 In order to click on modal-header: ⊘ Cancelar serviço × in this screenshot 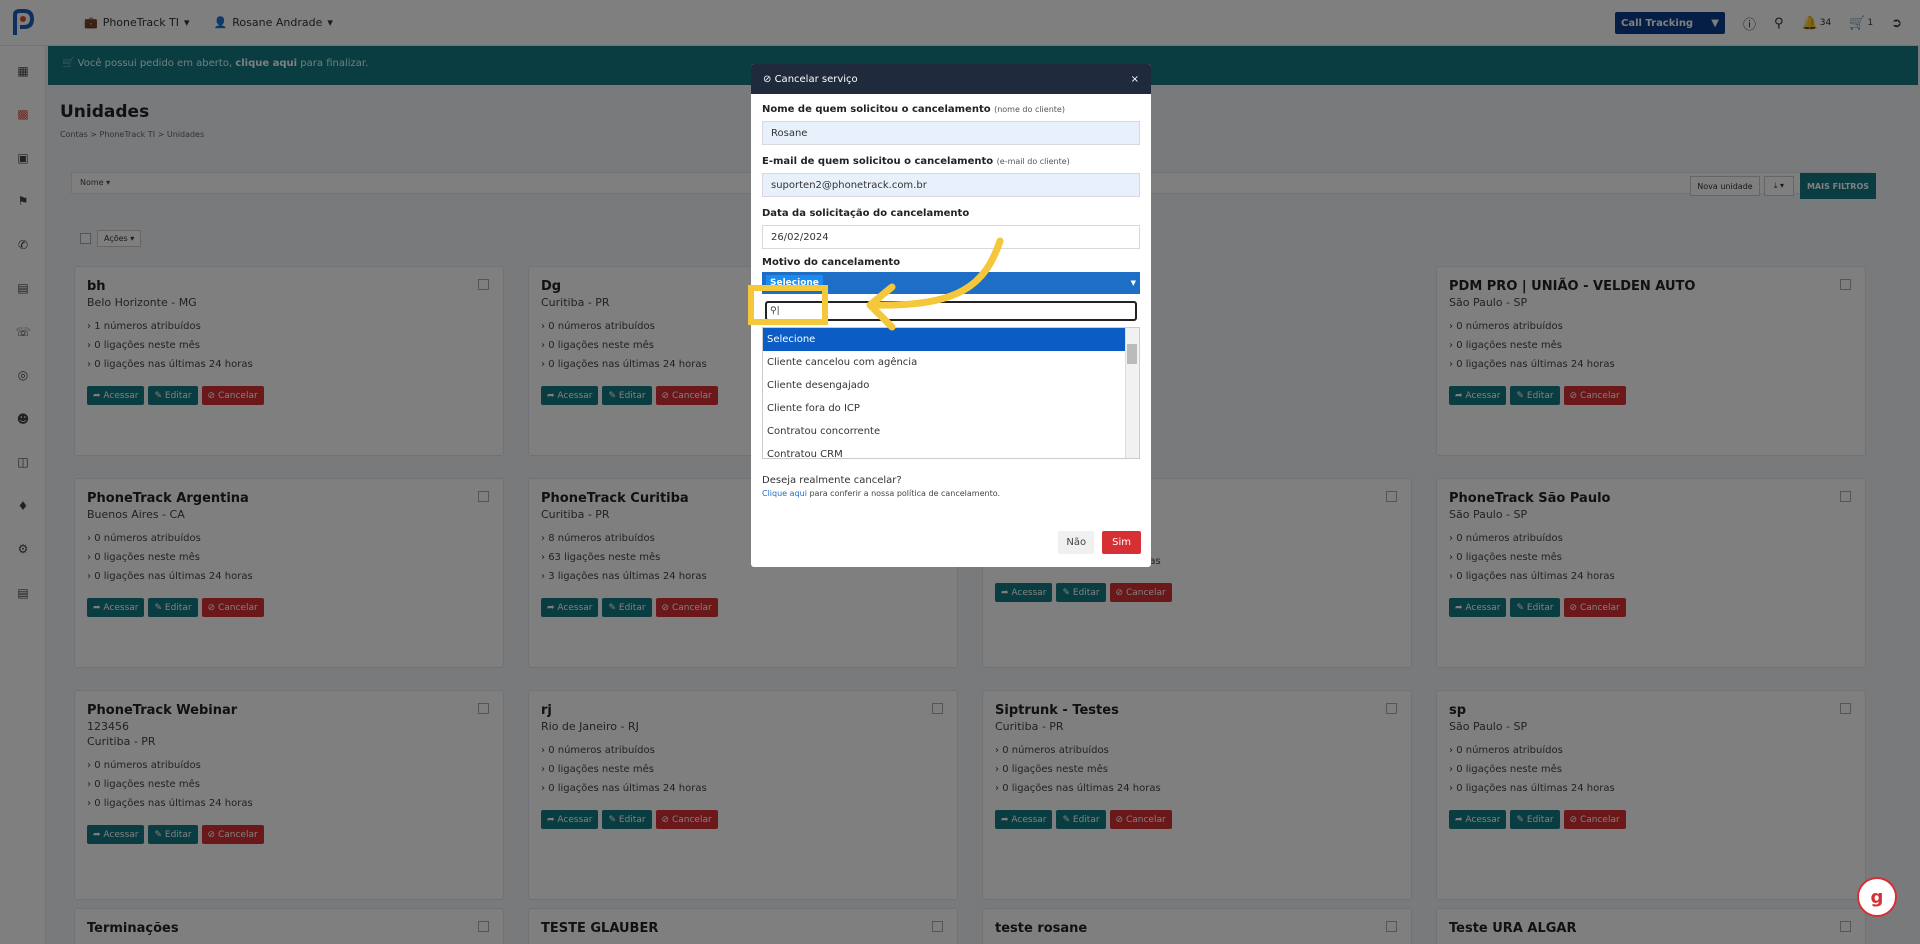, I will do `click(951, 79)`.